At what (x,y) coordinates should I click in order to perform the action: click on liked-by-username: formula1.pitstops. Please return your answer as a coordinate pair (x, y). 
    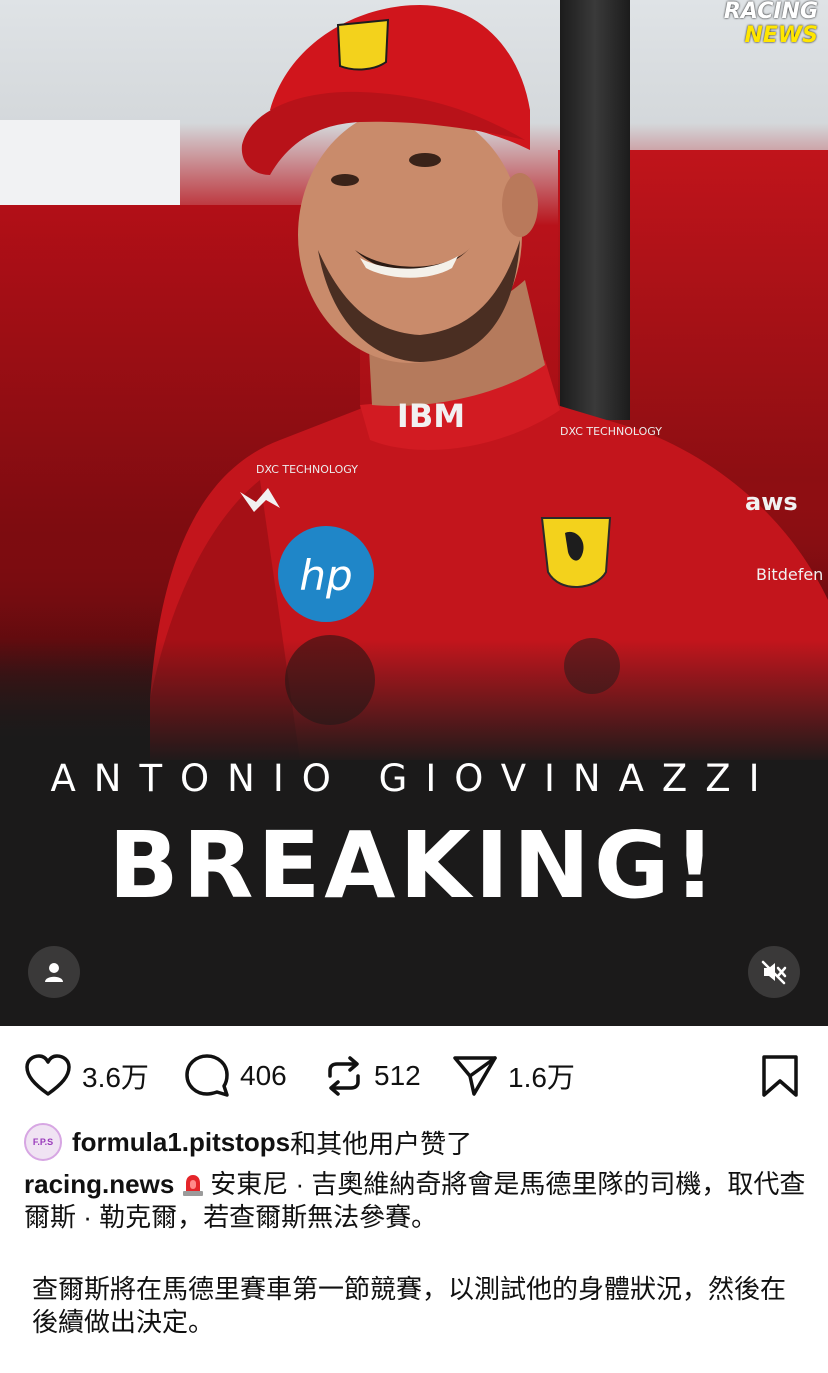
    Looking at the image, I should click on (181, 1142).